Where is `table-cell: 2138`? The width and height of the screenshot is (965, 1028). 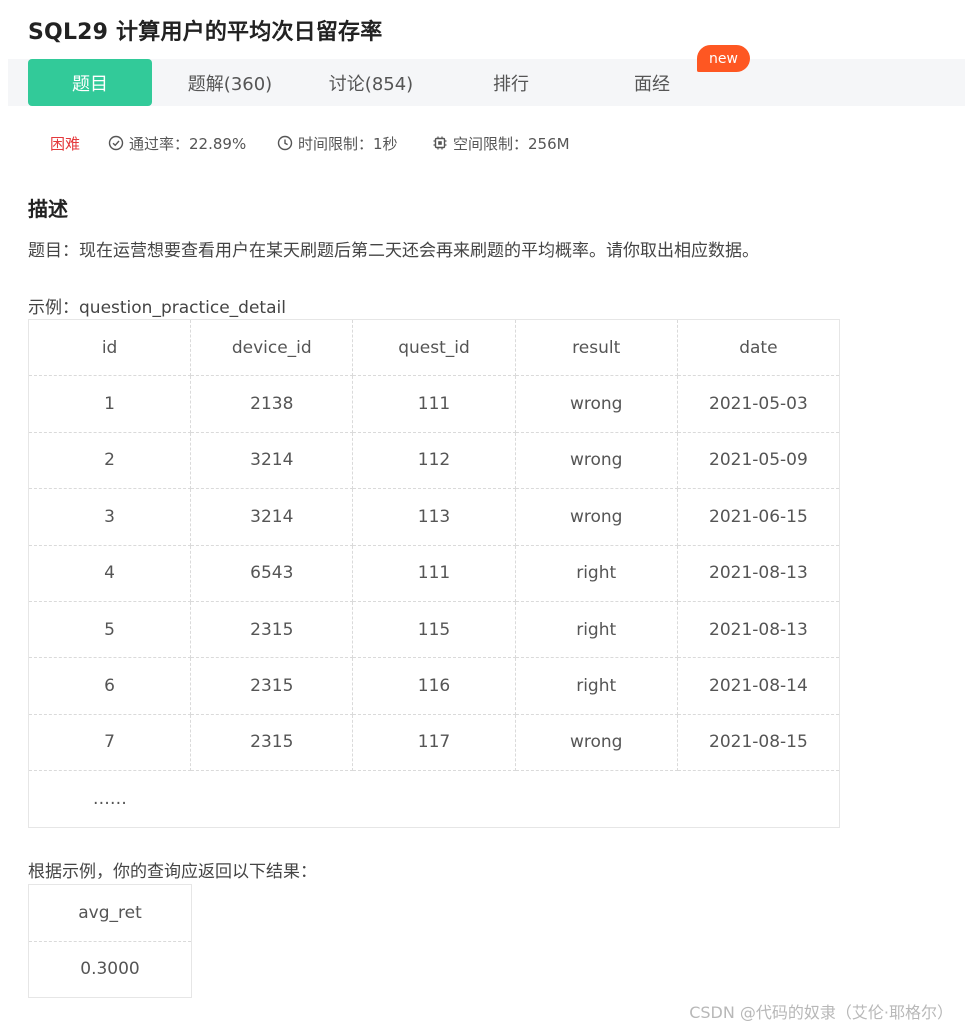 table-cell: 2138 is located at coordinates (272, 404).